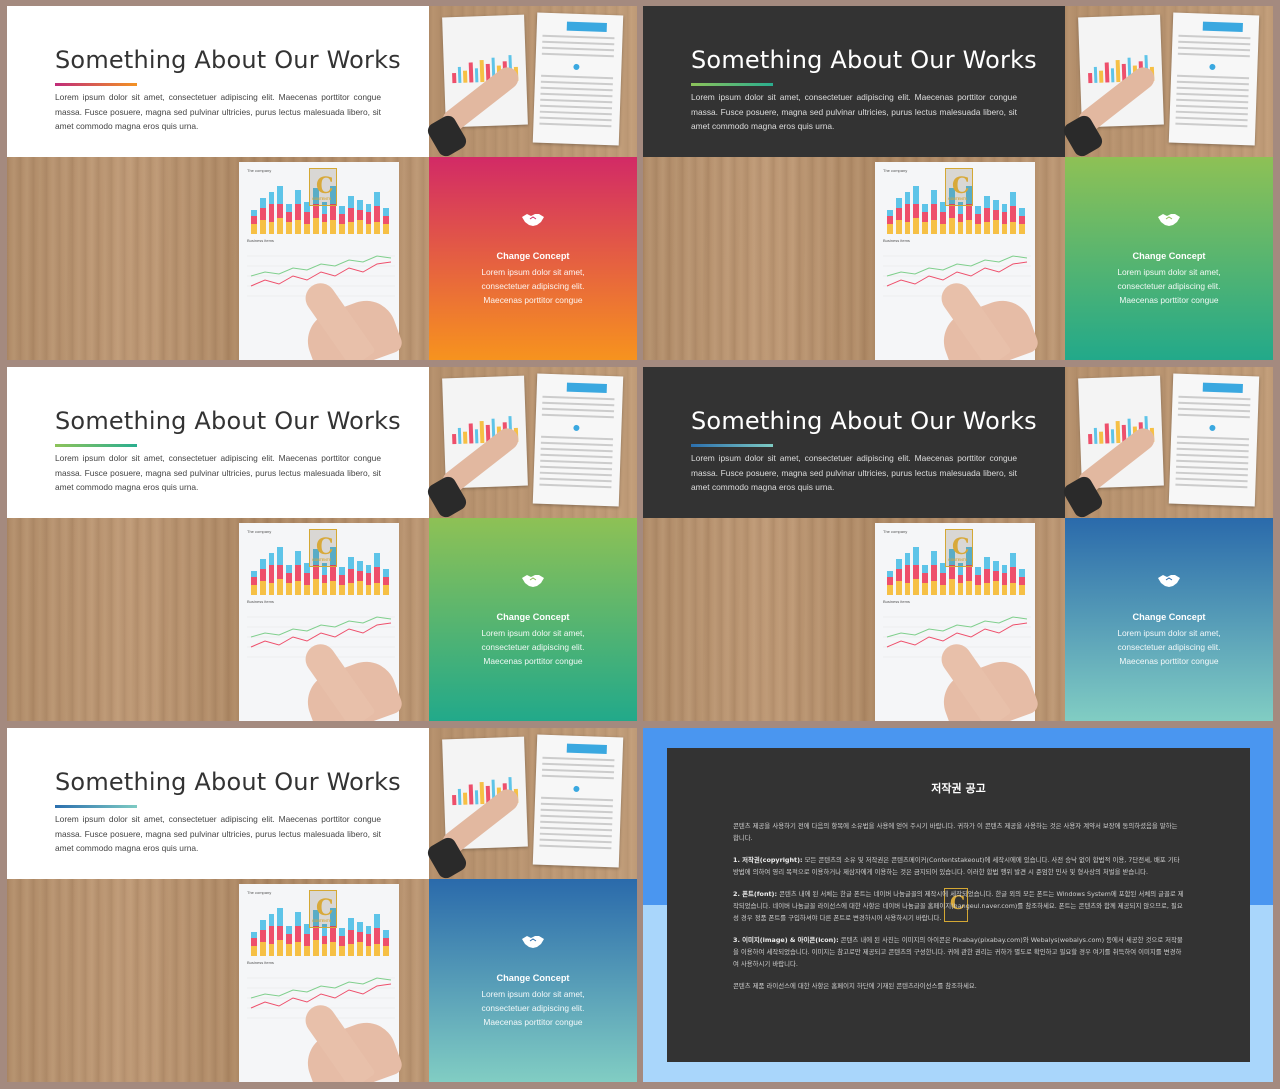 This screenshot has height=1089, width=1280. I want to click on title-panel, so click(218, 81).